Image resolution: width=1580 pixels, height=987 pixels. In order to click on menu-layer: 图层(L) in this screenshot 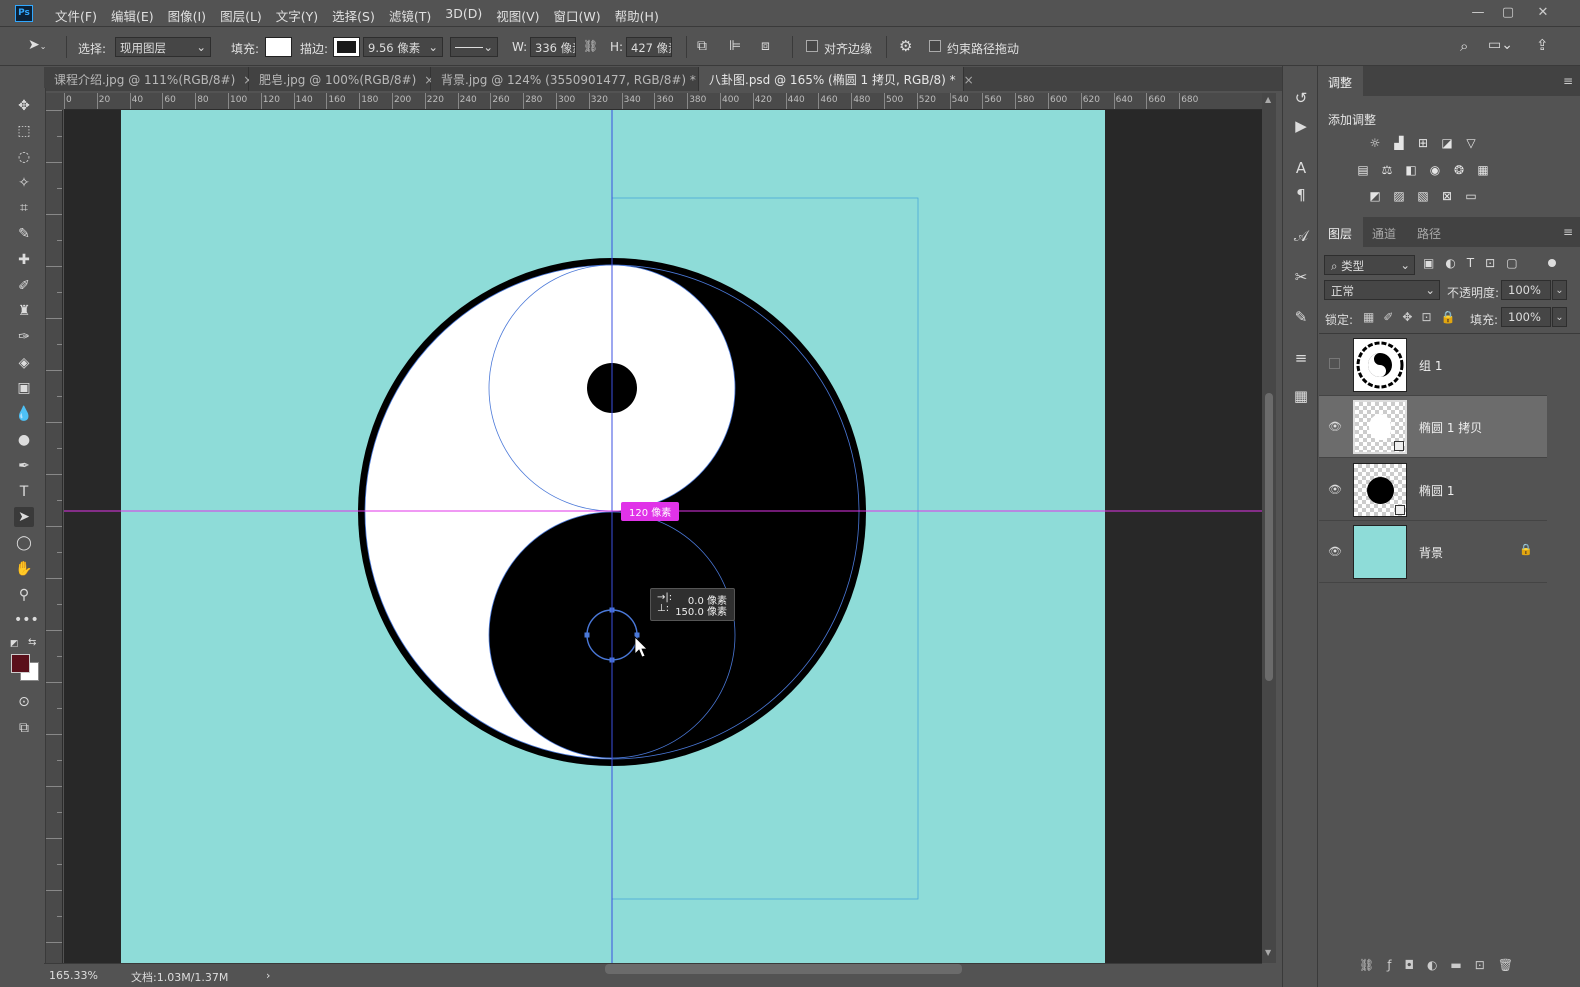, I will do `click(241, 15)`.